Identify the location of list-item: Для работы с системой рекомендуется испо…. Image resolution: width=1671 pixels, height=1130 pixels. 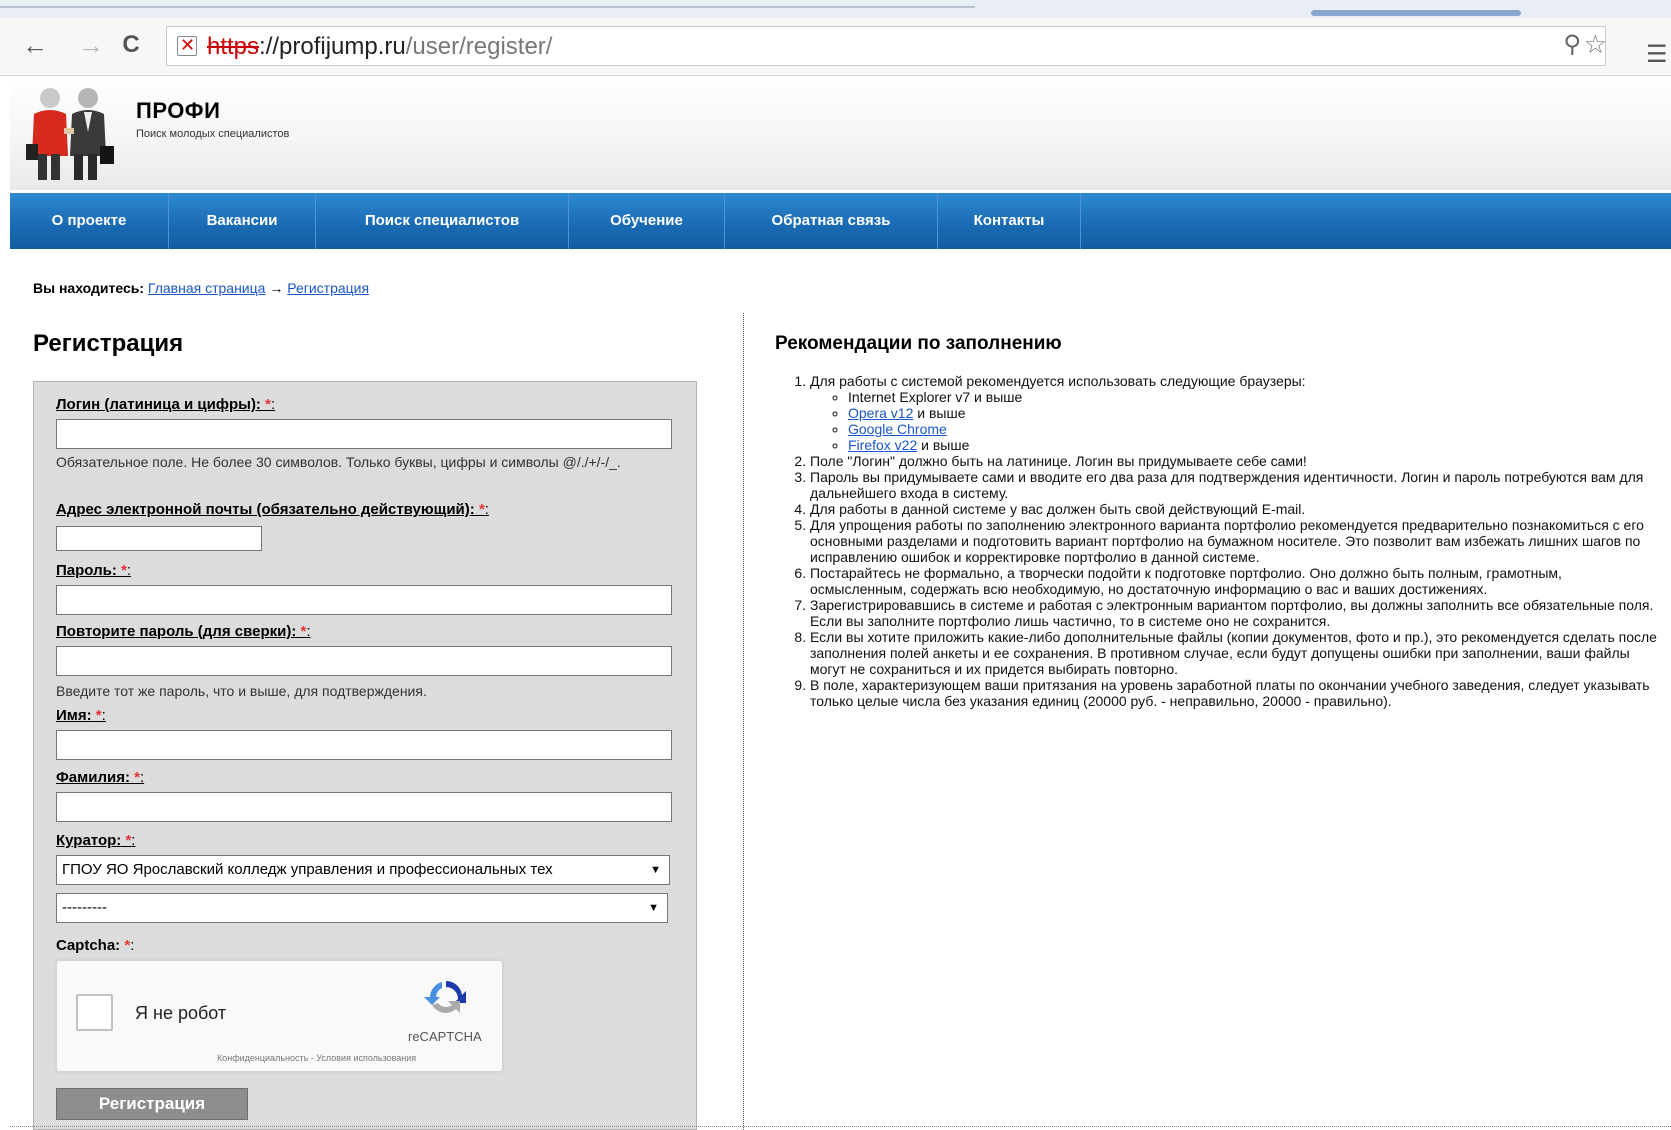
(1234, 413).